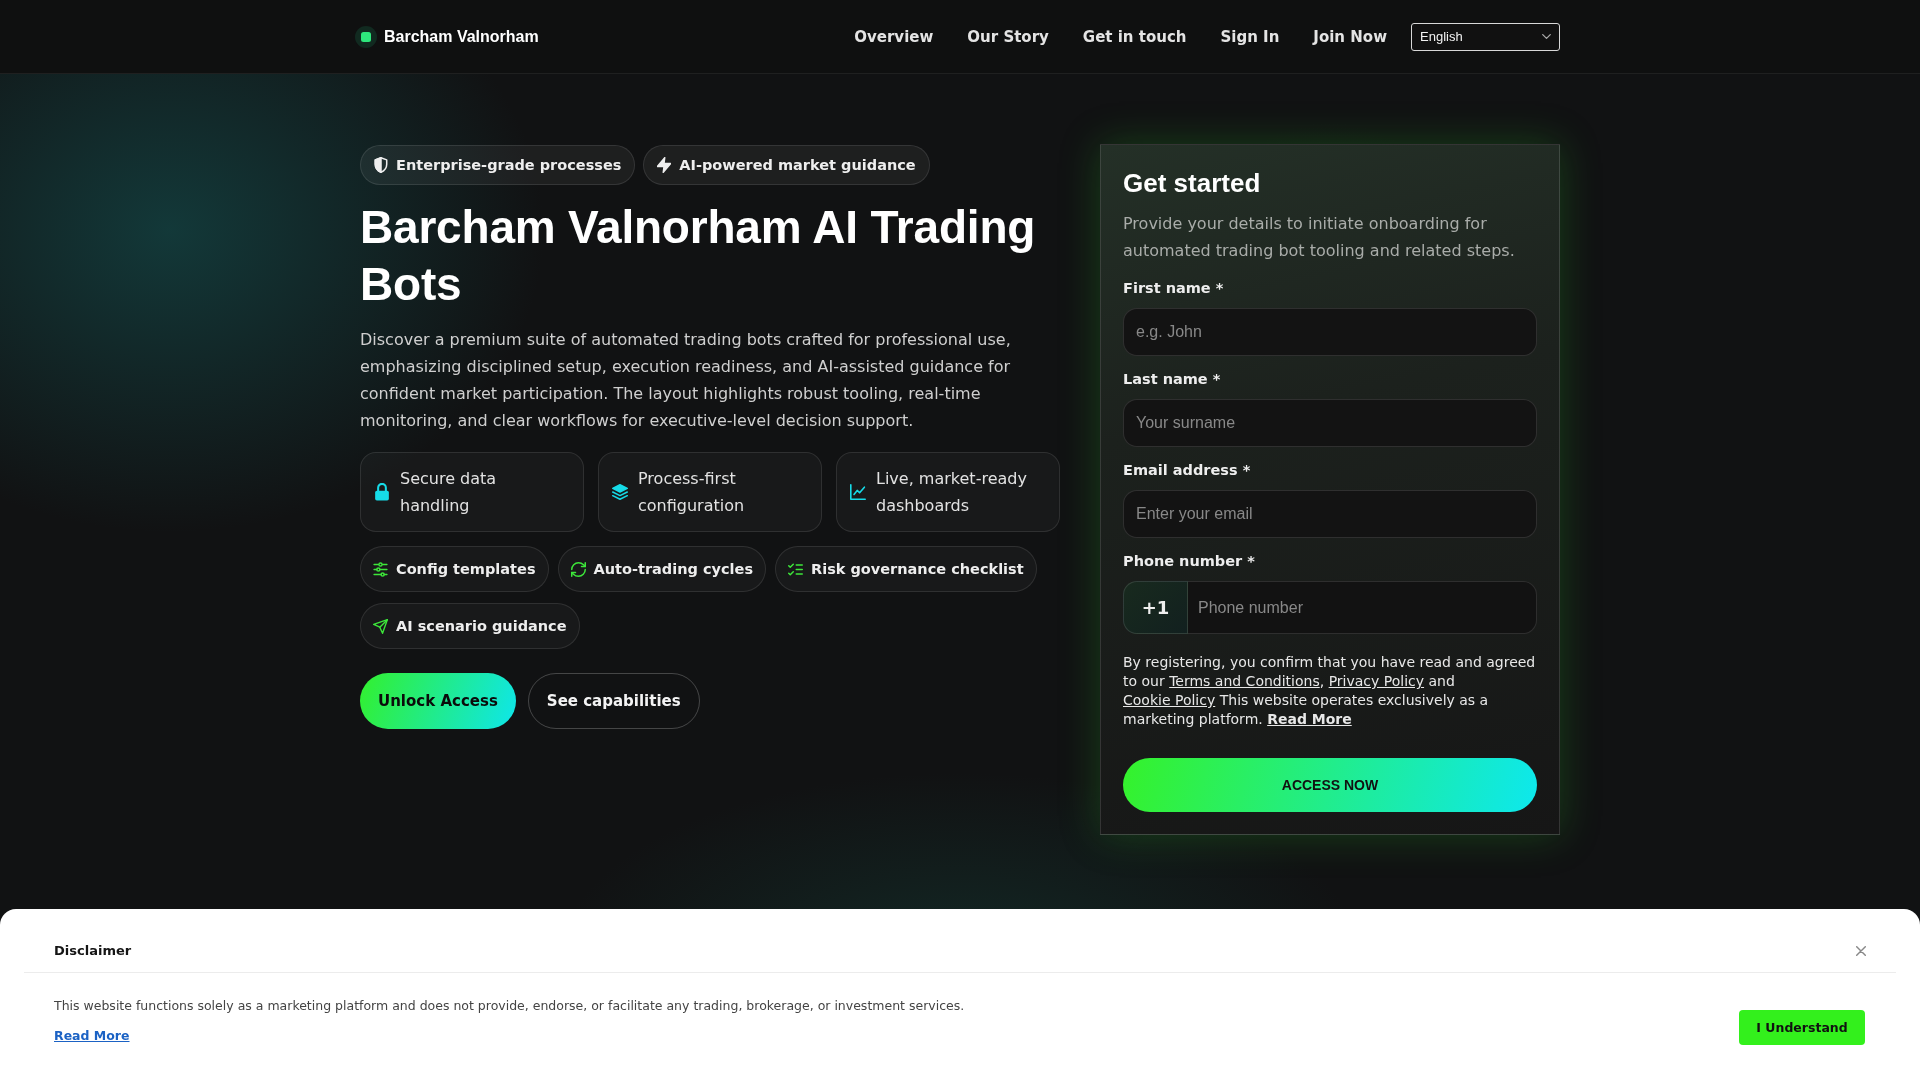  What do you see at coordinates (952, 492) in the screenshot?
I see `feature-label: Live, market-ready dashboards` at bounding box center [952, 492].